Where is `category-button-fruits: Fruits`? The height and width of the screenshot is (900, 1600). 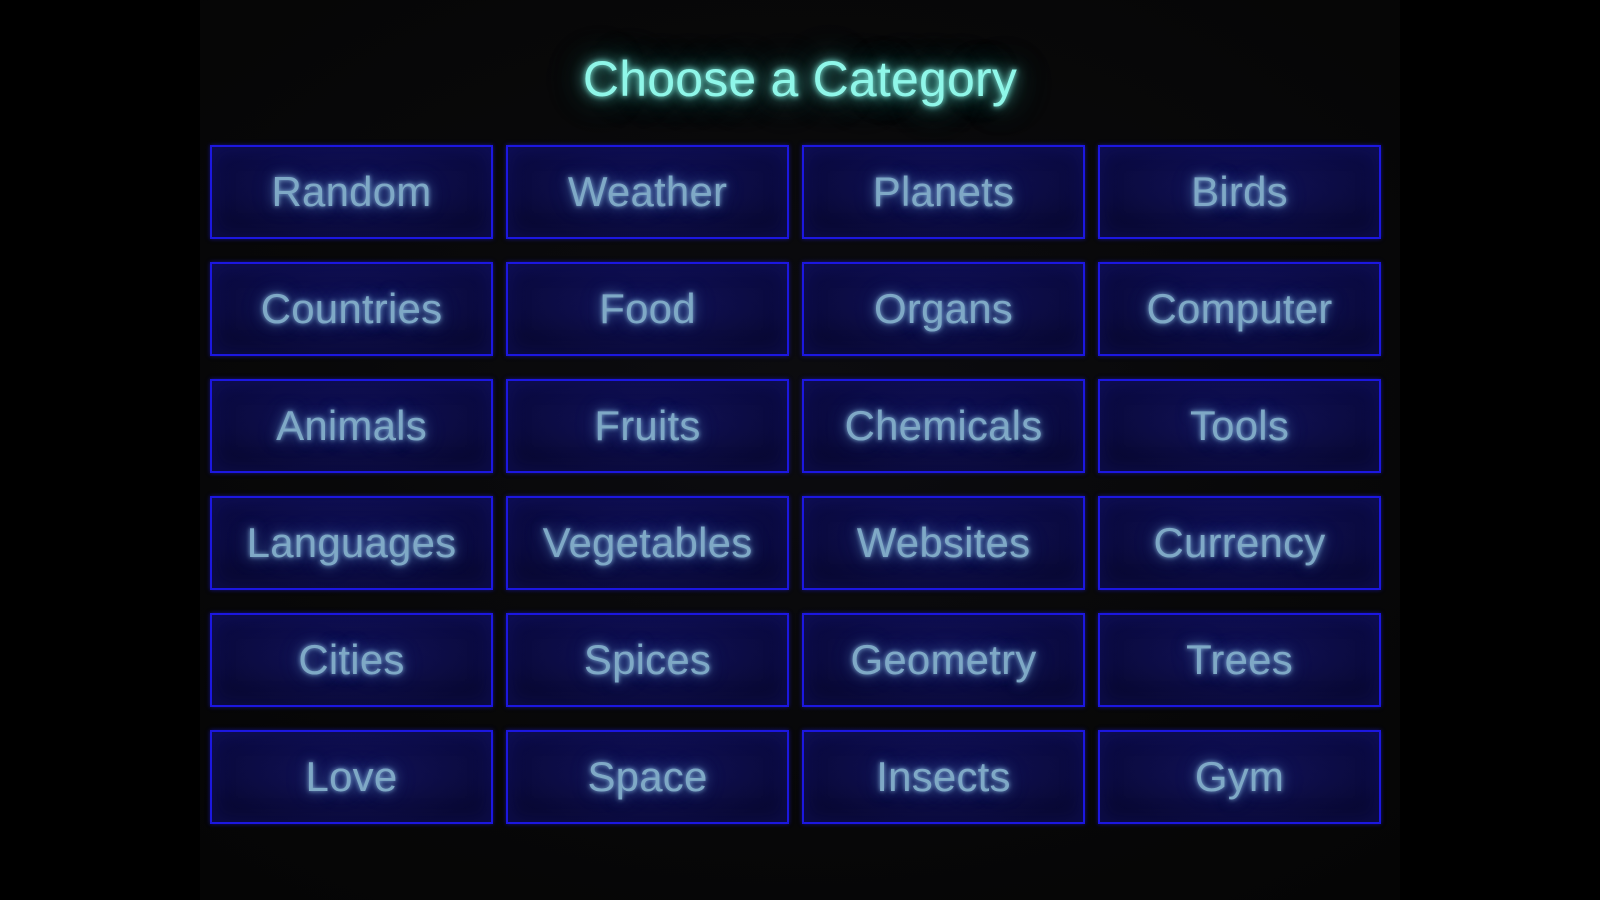 category-button-fruits: Fruits is located at coordinates (647, 426).